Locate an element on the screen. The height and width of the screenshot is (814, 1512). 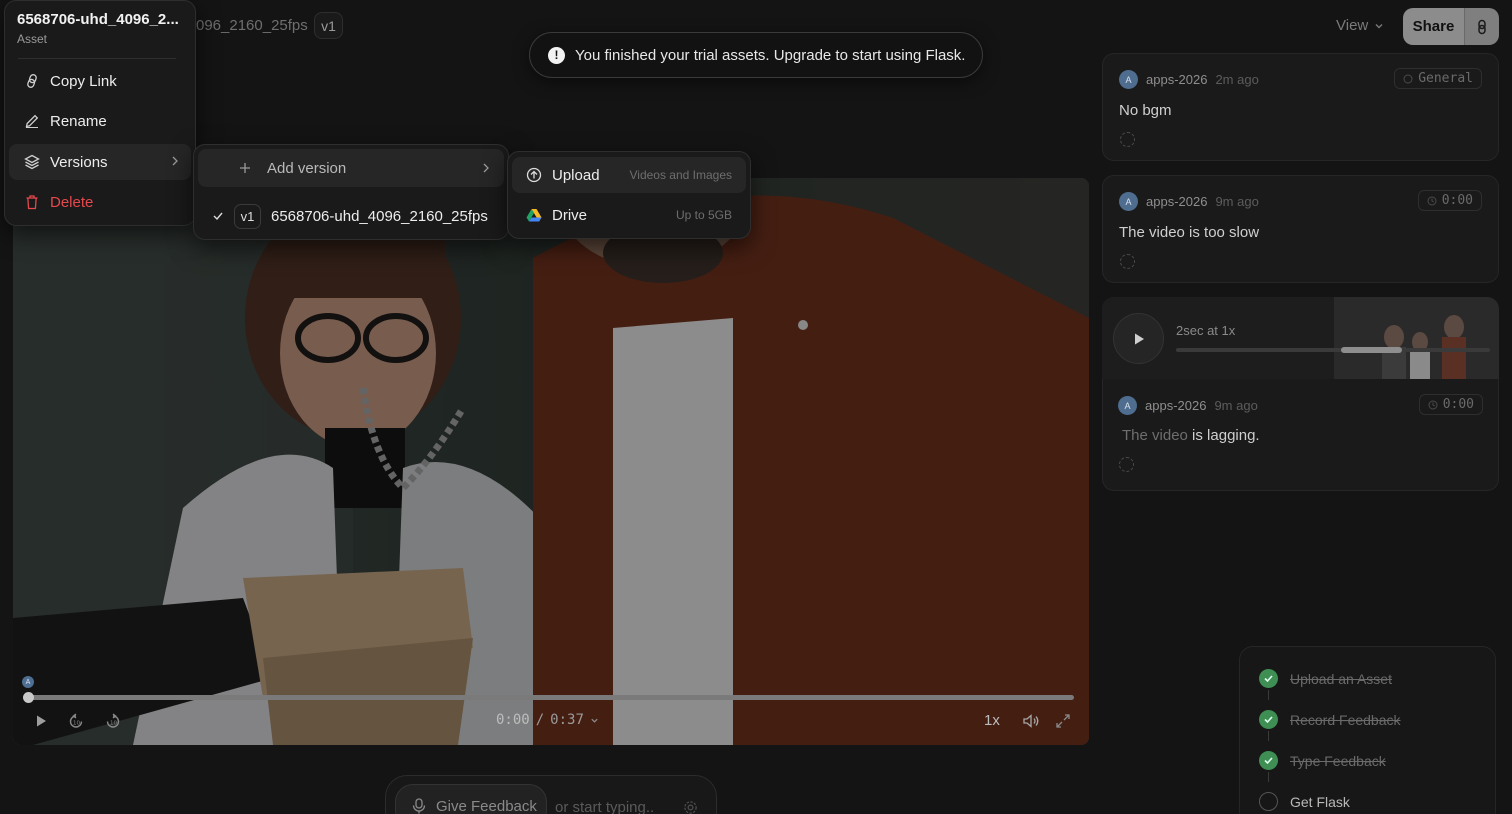
give-feedback-label: Give Feedback is located at coordinates (486, 805).